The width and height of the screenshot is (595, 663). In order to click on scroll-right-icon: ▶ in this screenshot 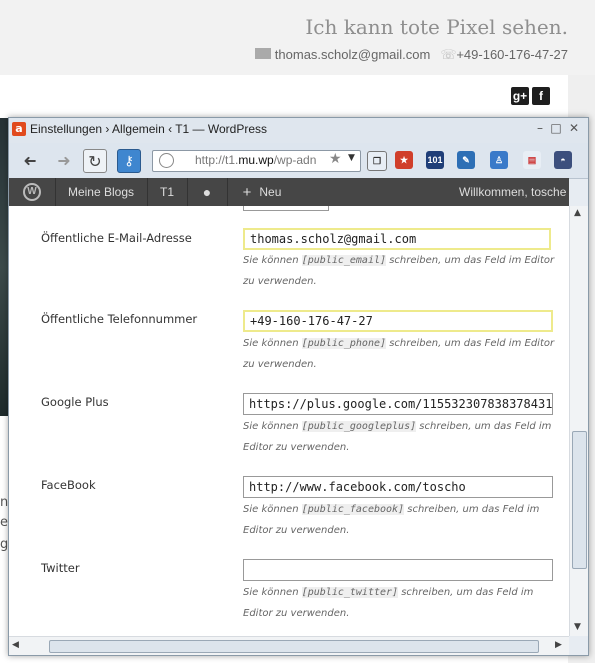, I will do `click(558, 645)`.